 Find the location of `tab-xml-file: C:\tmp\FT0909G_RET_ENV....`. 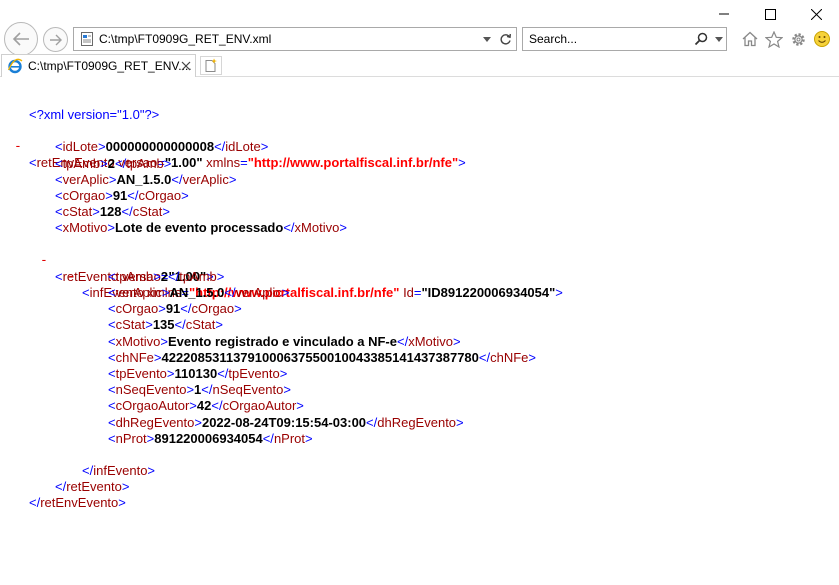

tab-xml-file: C:\tmp\FT0909G_RET_ENV.... is located at coordinates (98, 65).